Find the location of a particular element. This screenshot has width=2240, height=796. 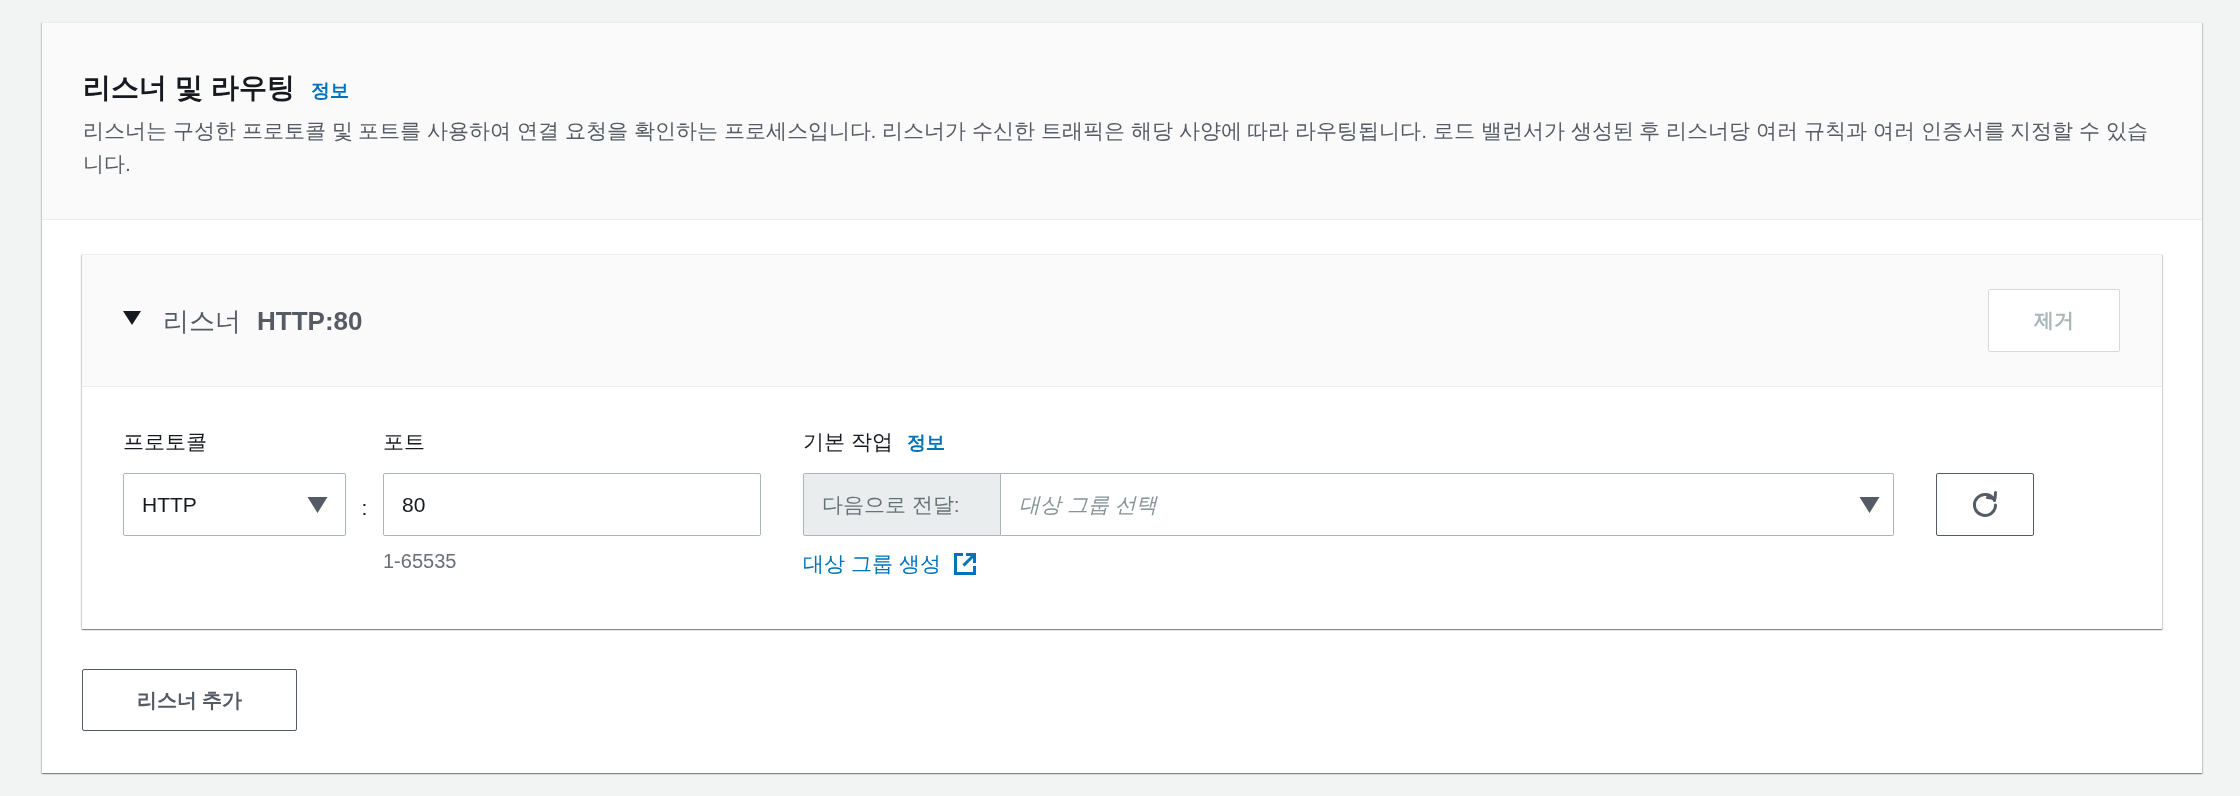

listener-label: 리스너 is located at coordinates (202, 321).